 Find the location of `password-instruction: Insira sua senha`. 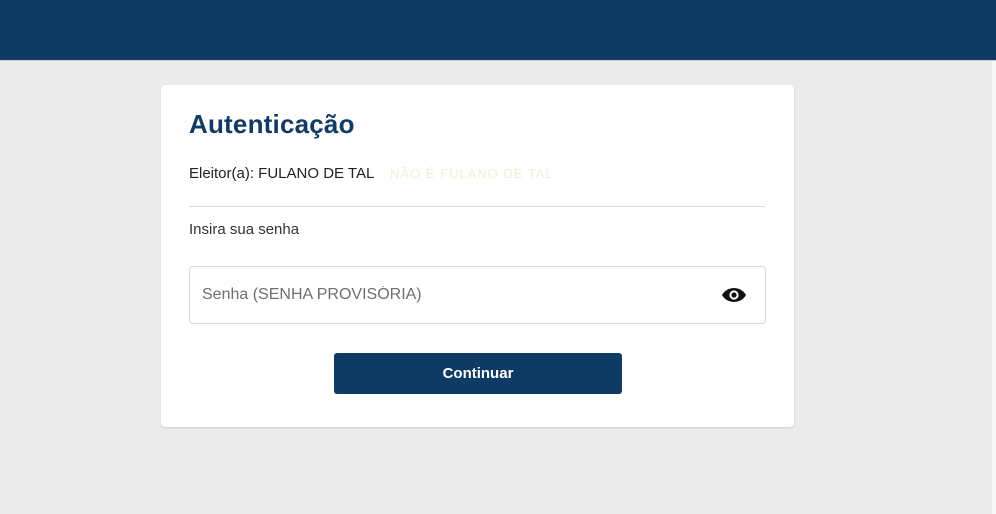

password-instruction: Insira sua senha is located at coordinates (244, 229).